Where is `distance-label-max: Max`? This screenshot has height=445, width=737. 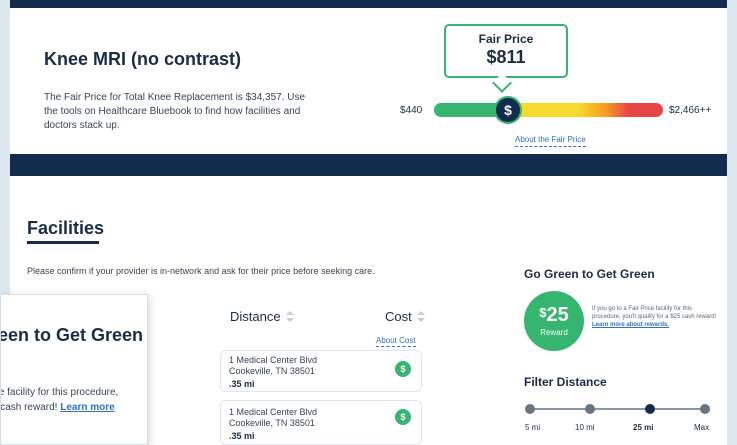
distance-label-max: Max is located at coordinates (701, 427).